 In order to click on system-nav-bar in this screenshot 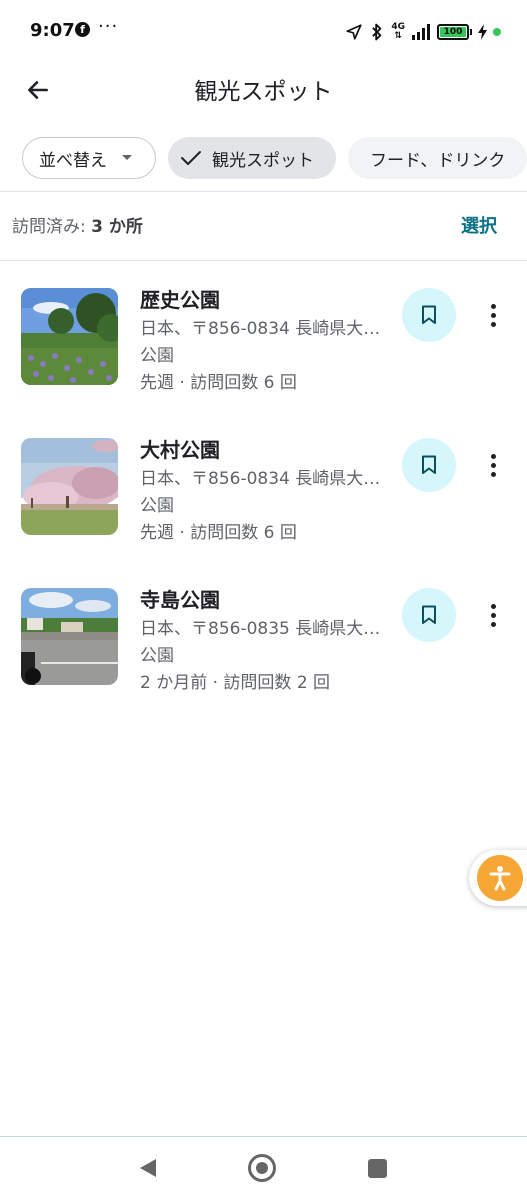, I will do `click(263, 1168)`.